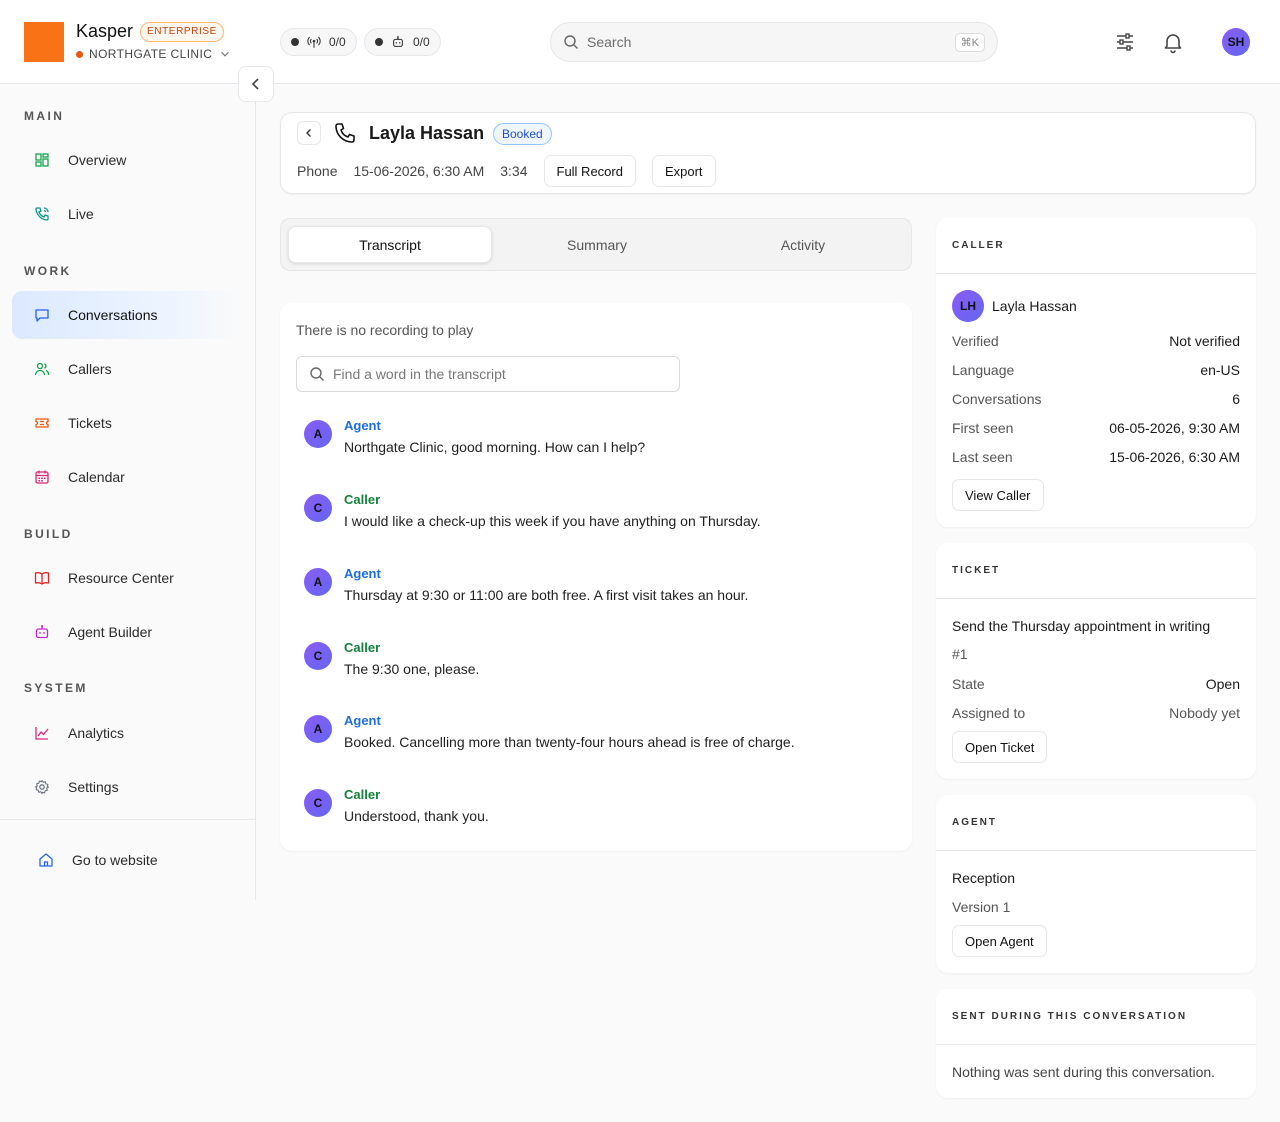 The image size is (1280, 1122). Describe the element at coordinates (42, 214) in the screenshot. I see `phone-wave-icon` at that location.